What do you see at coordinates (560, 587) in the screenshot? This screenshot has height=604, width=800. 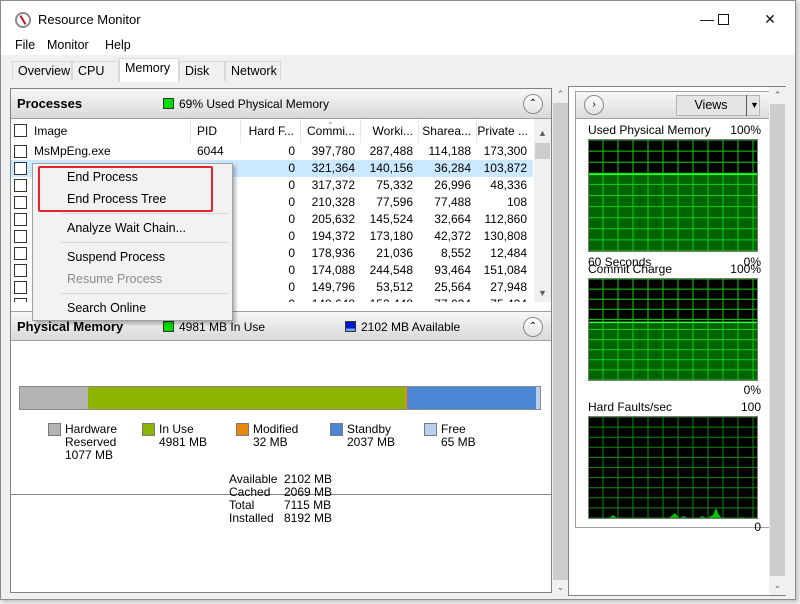 I see `main-scroll-down-icon: ⌄` at bounding box center [560, 587].